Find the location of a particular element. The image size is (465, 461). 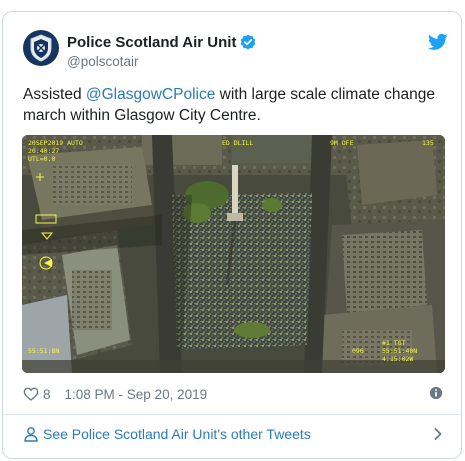

twitter-bird-icon is located at coordinates (438, 42).